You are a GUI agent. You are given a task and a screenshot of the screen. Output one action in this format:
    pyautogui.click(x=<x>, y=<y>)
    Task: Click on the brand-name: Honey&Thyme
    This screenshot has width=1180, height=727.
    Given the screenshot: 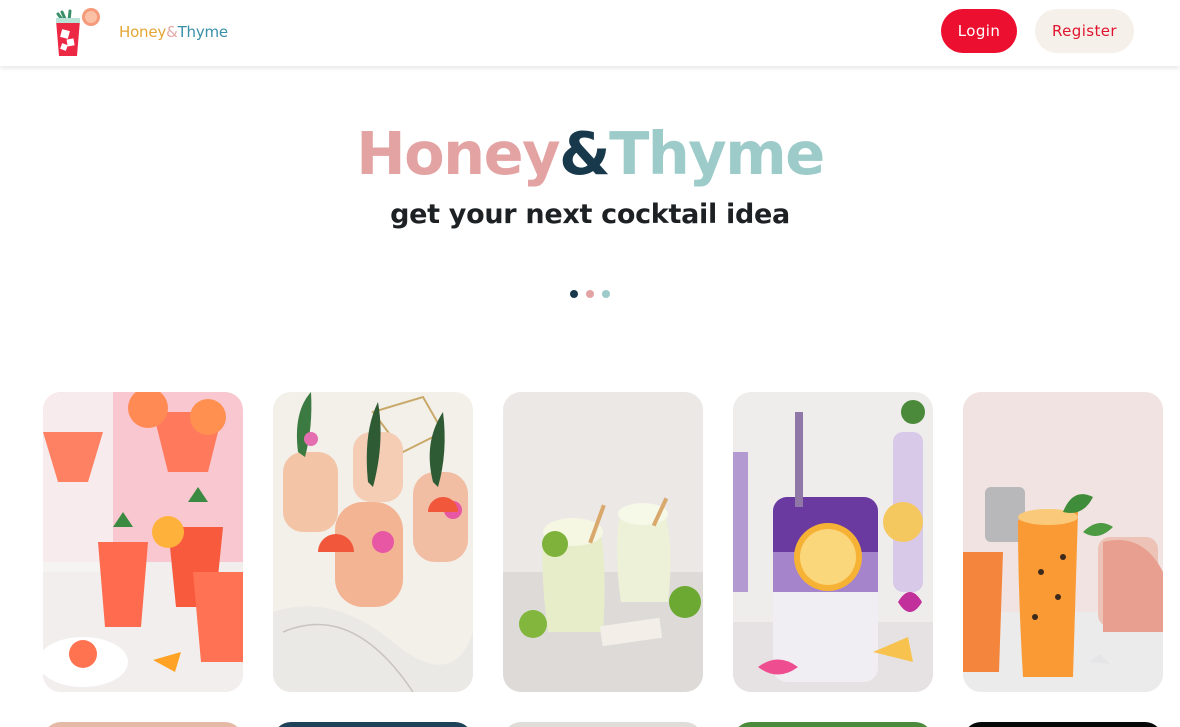 What is the action you would take?
    pyautogui.click(x=173, y=32)
    